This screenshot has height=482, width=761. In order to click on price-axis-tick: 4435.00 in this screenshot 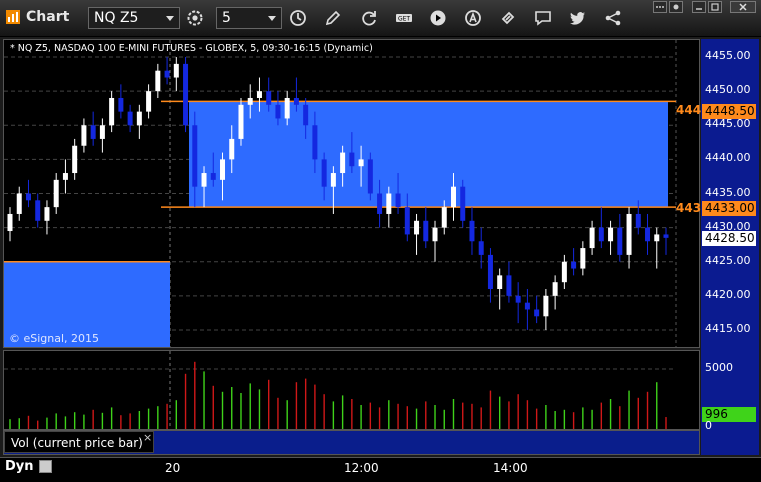, I will do `click(728, 192)`.